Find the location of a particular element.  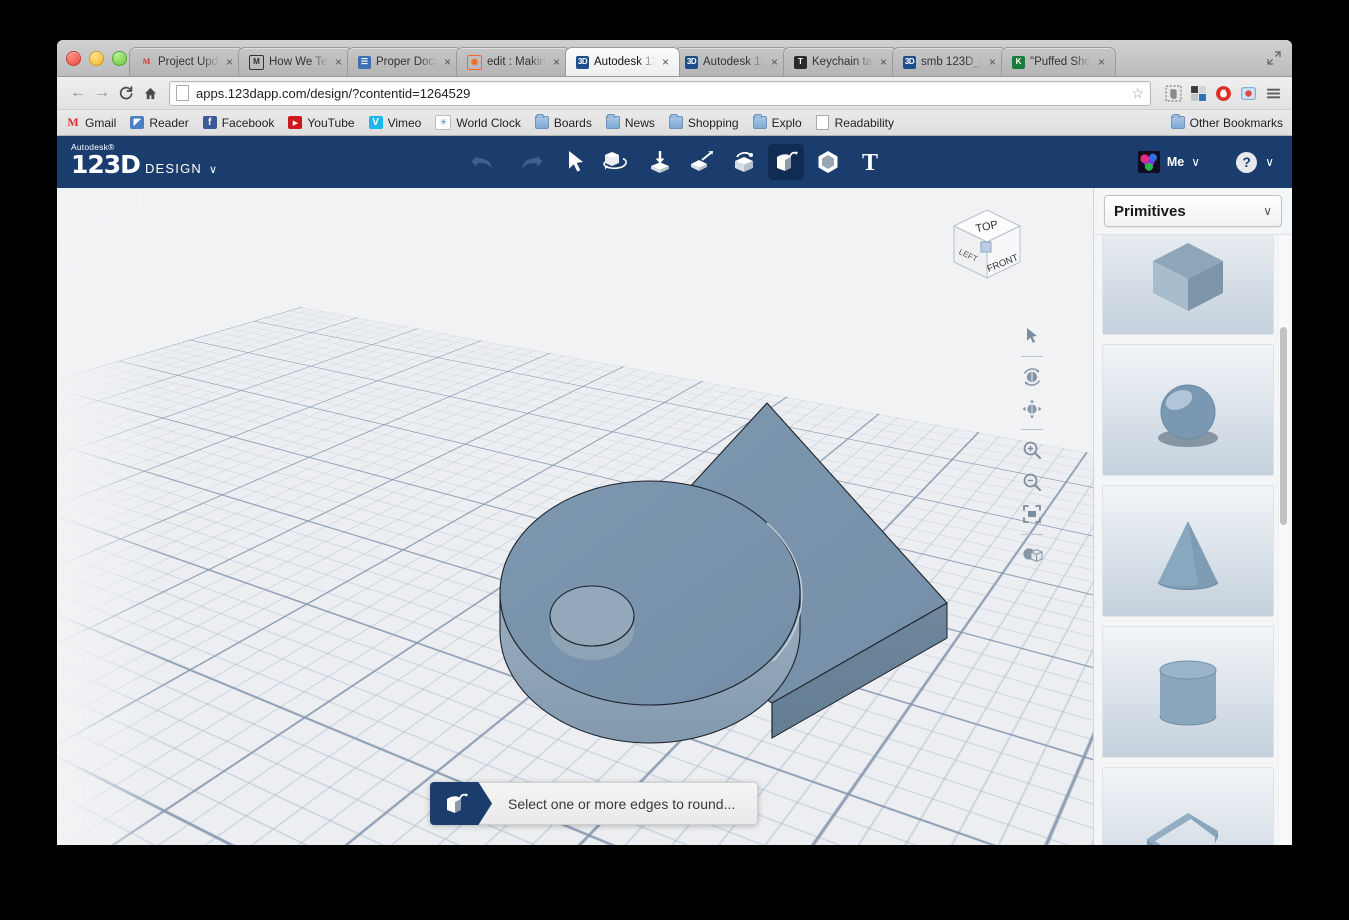

help-icon: ? is located at coordinates (1247, 162).